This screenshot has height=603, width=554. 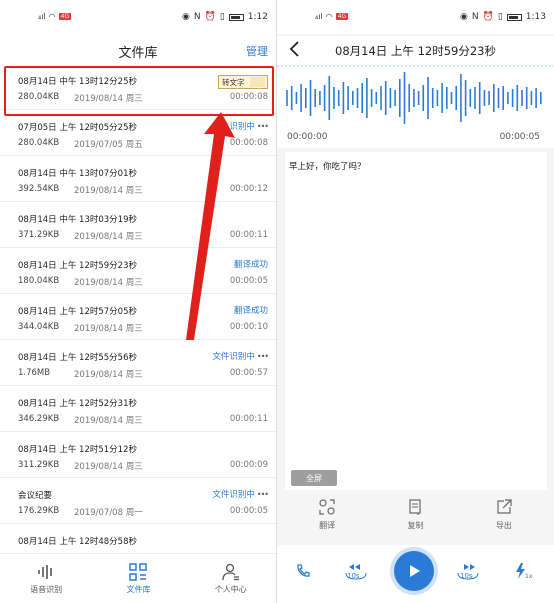 What do you see at coordinates (504, 506) in the screenshot?
I see `export-icon` at bounding box center [504, 506].